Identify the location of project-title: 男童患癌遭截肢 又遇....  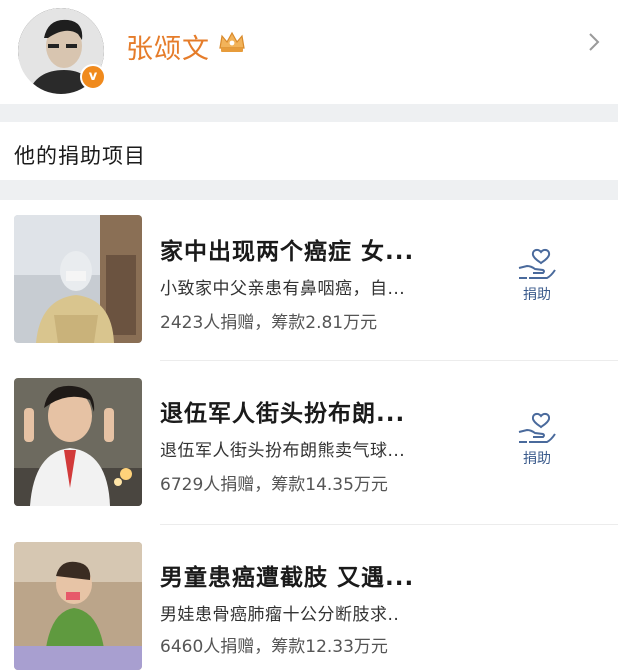
(287, 575).